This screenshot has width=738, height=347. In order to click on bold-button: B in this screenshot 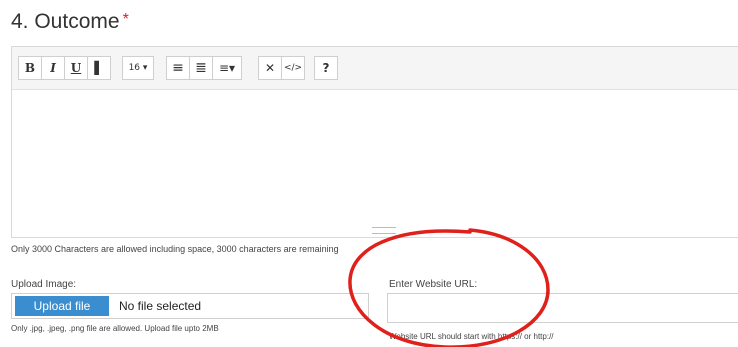, I will do `click(30, 68)`.